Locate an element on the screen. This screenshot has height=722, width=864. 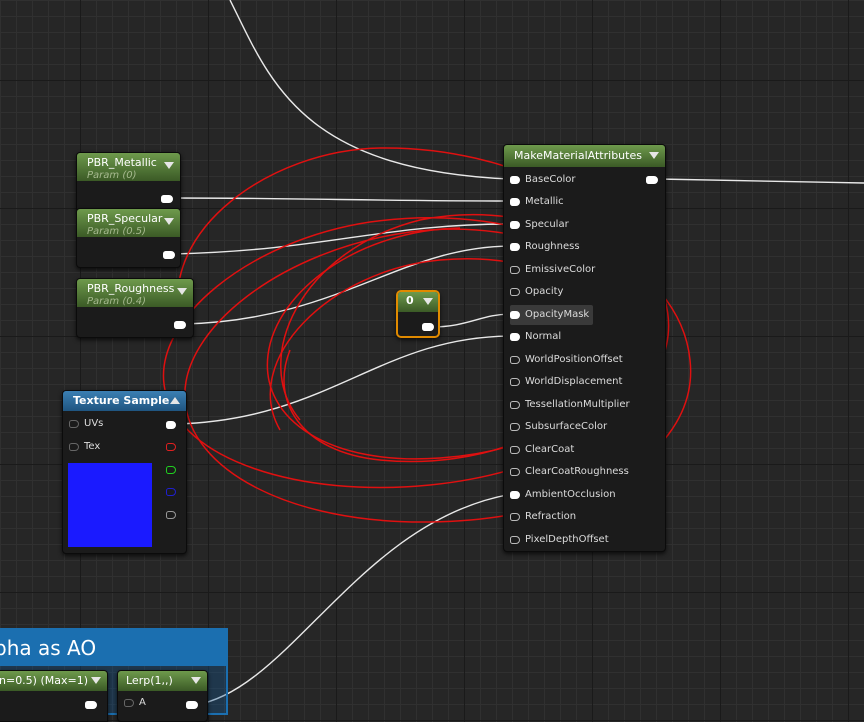
wire-texture-normal is located at coordinates (344, 380).